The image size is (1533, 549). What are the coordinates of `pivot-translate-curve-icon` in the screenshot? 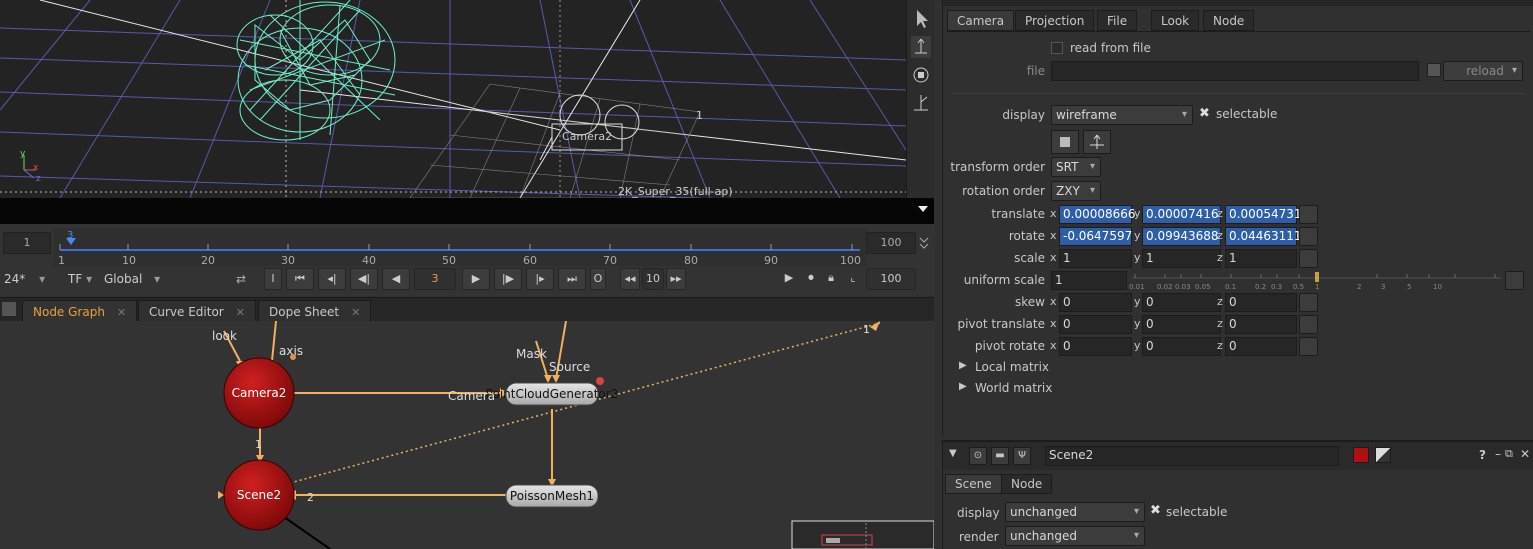 It's located at (1308, 324).